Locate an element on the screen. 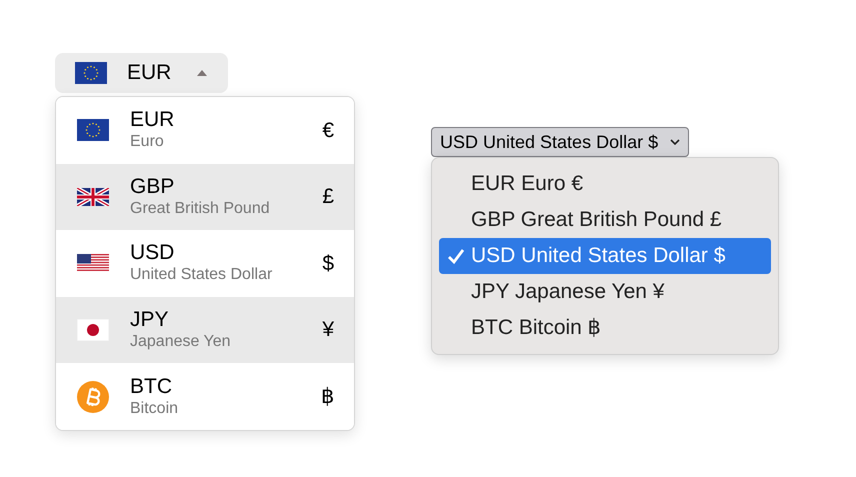 The width and height of the screenshot is (856, 477). currency-code: BTC is located at coordinates (151, 386).